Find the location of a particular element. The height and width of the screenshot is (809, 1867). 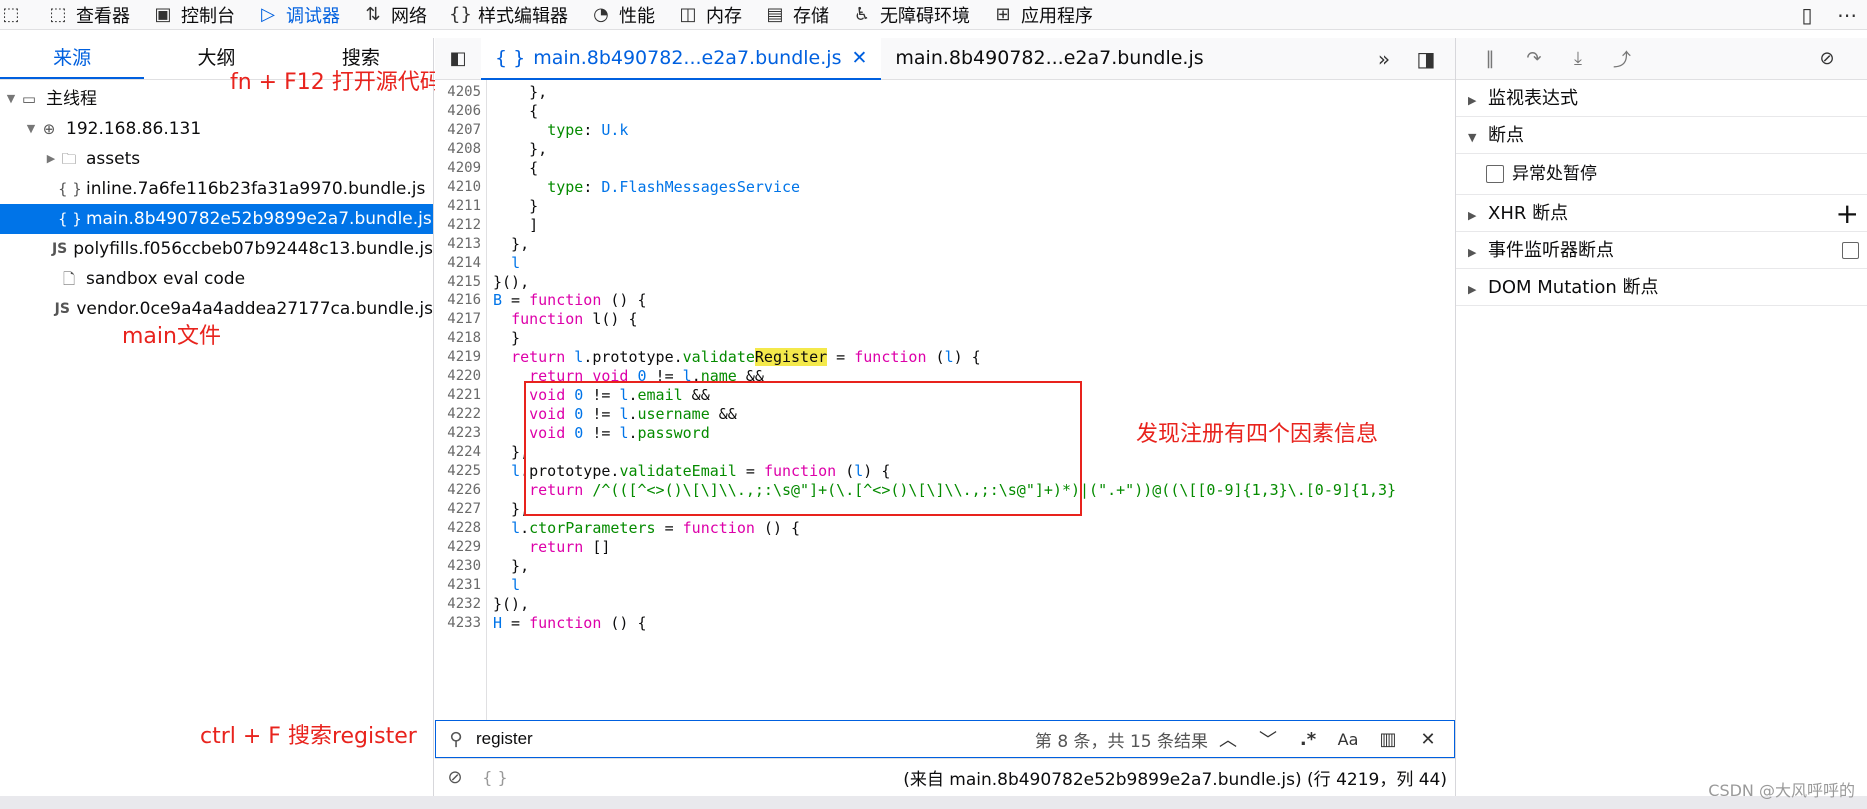

console-icon: ▣ is located at coordinates (163, 14).